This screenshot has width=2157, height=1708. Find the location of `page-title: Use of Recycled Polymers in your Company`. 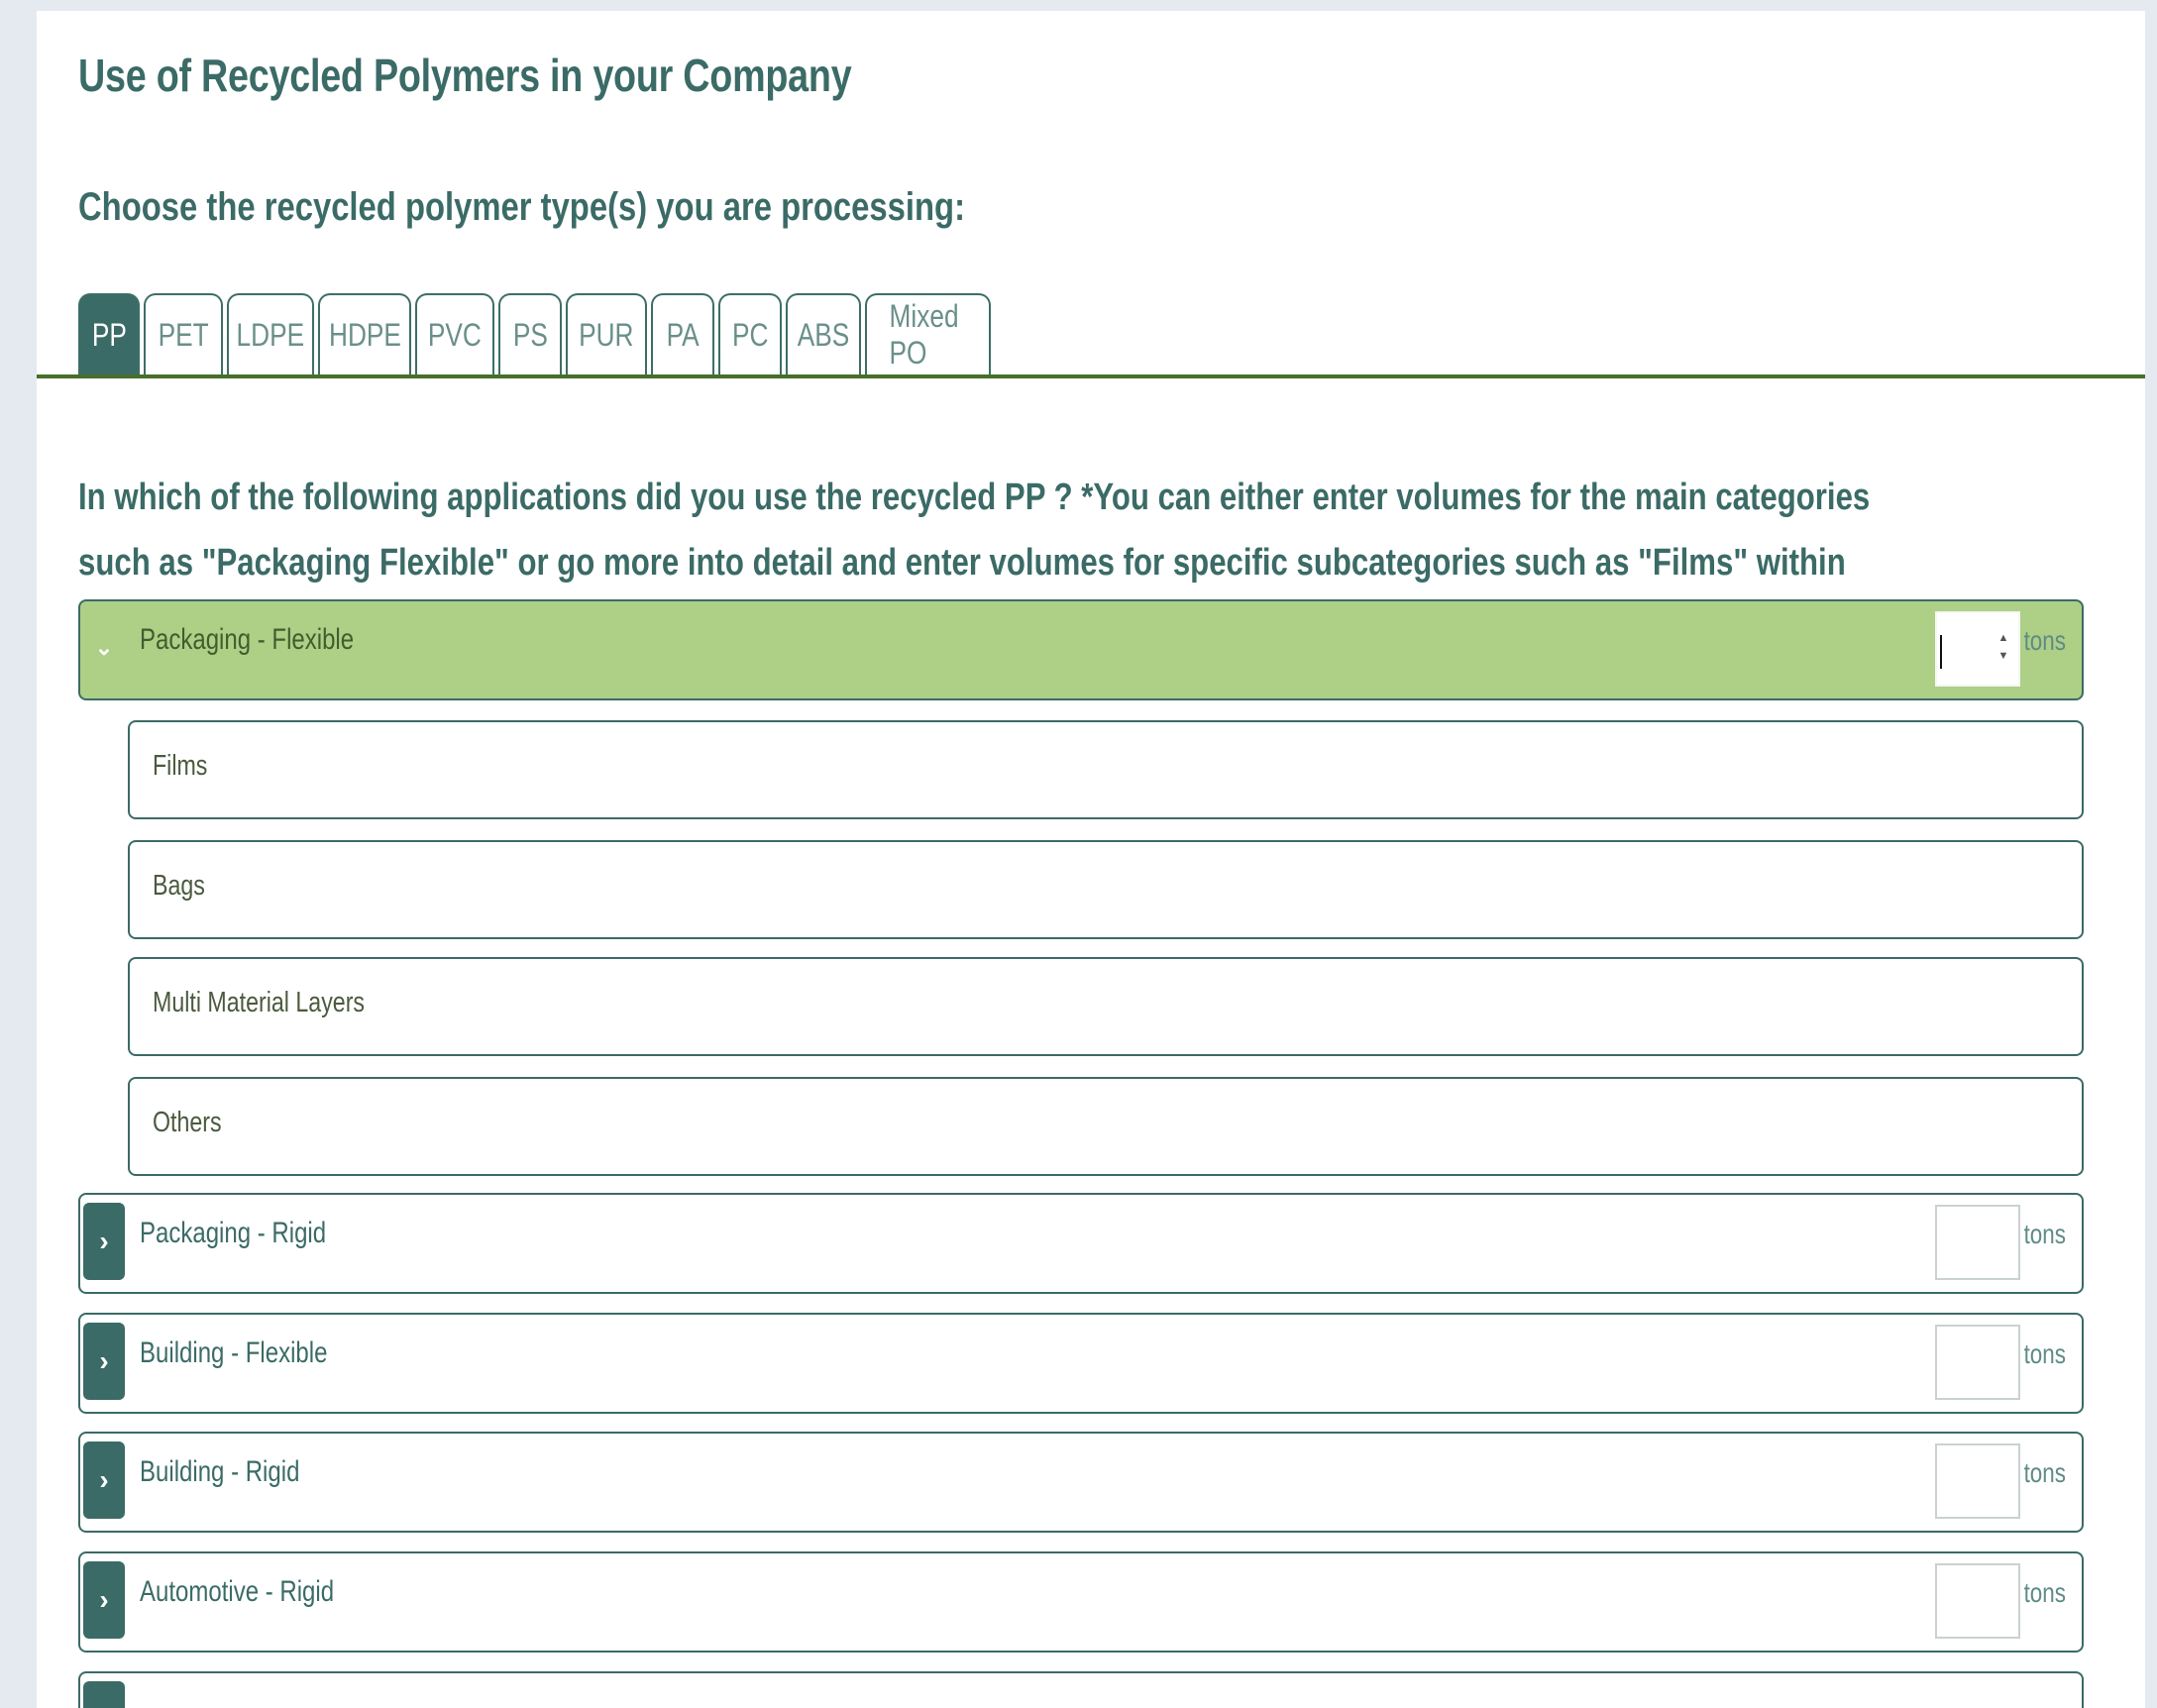

page-title: Use of Recycled Polymers in your Company is located at coordinates (465, 75).